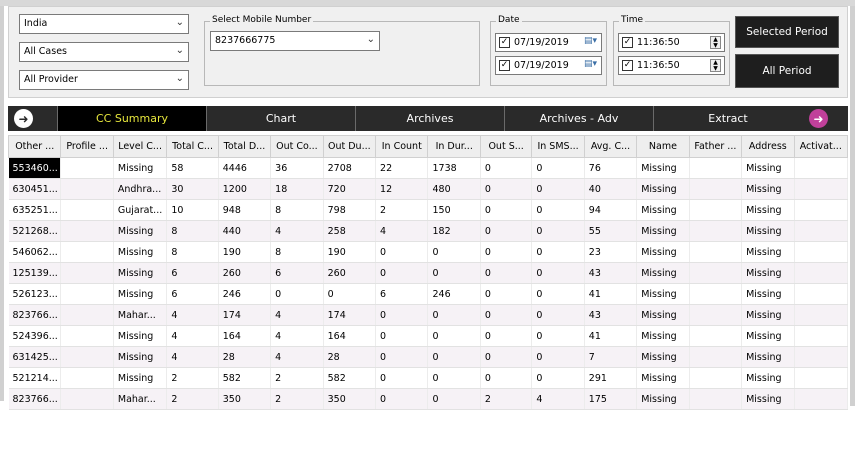 The width and height of the screenshot is (855, 476). I want to click on table-cell: 1200, so click(245, 189).